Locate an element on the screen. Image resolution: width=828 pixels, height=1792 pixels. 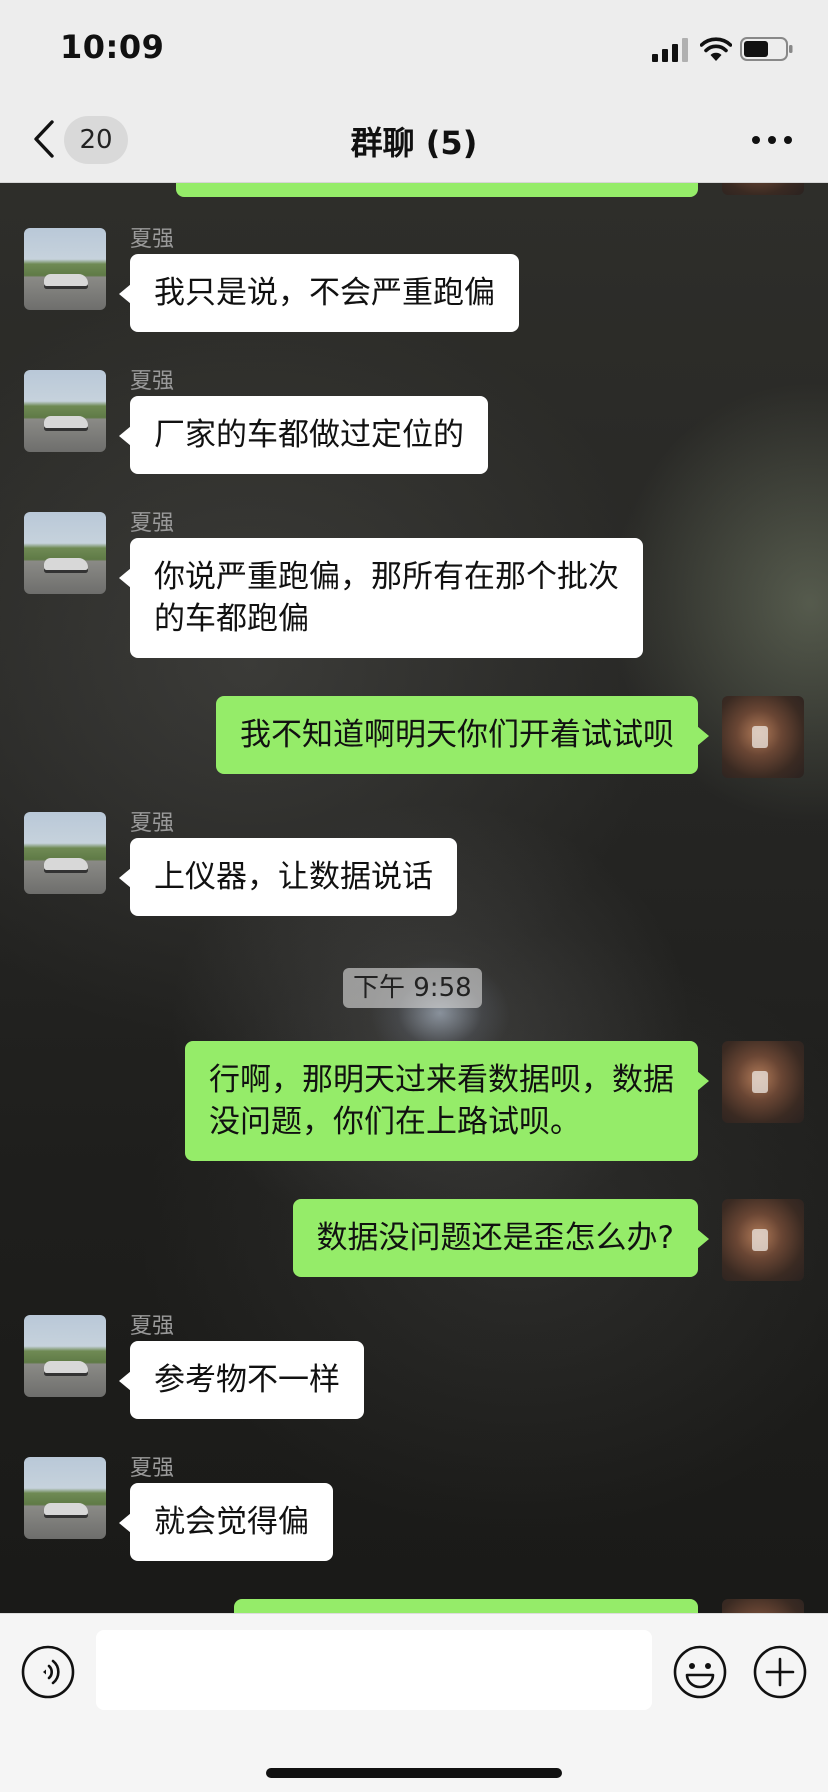
input-bar is located at coordinates (414, 1702).